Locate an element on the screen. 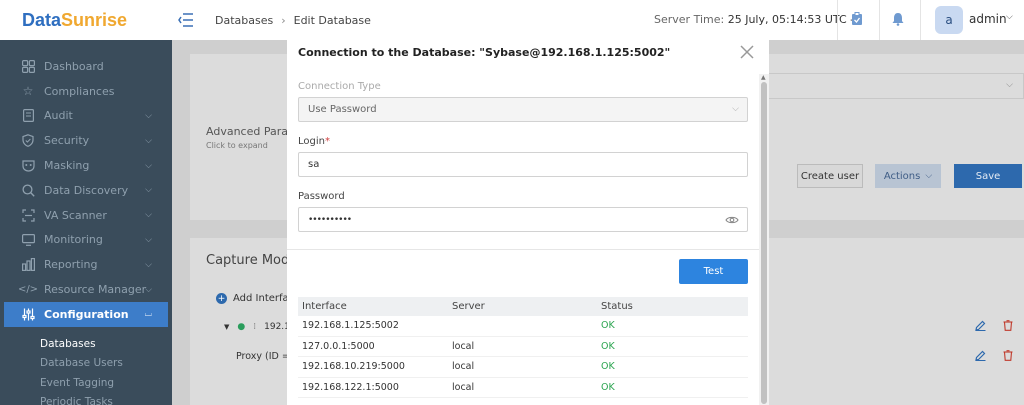 The height and width of the screenshot is (405, 1024). bell-icon is located at coordinates (898, 20).